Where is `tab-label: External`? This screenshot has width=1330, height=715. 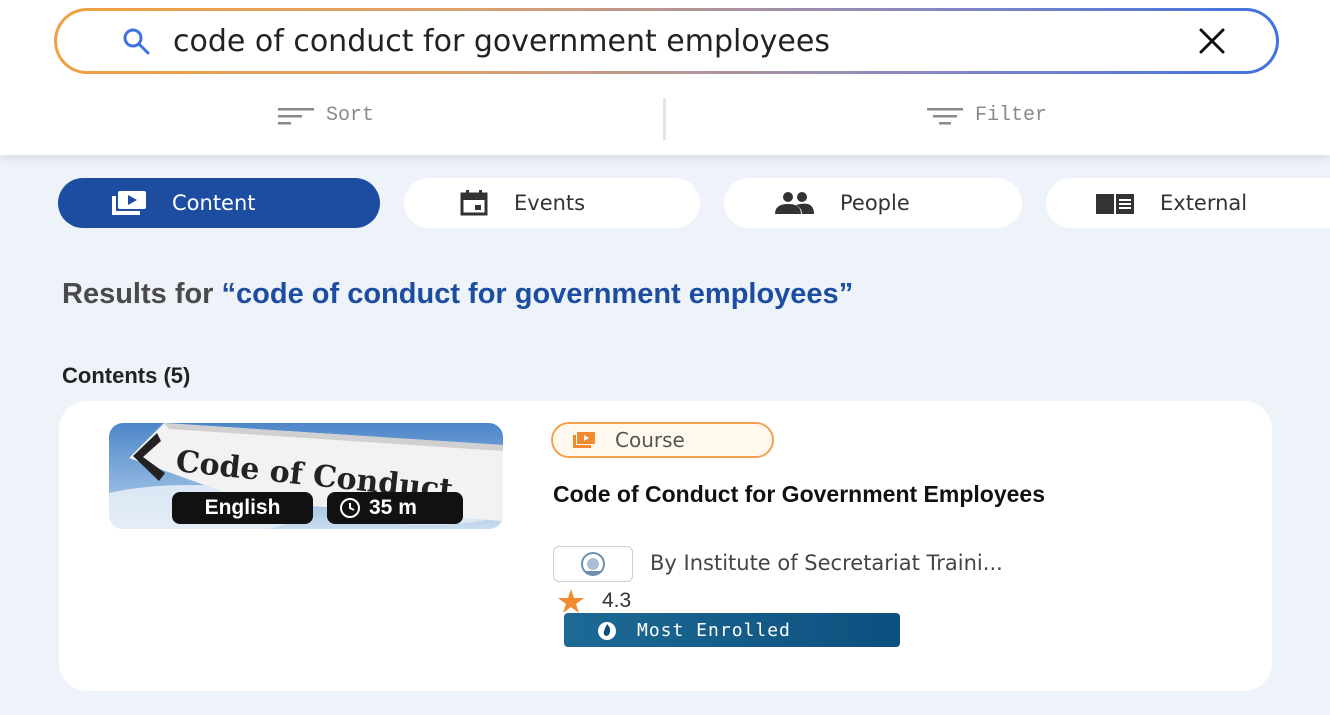
tab-label: External is located at coordinates (1204, 203).